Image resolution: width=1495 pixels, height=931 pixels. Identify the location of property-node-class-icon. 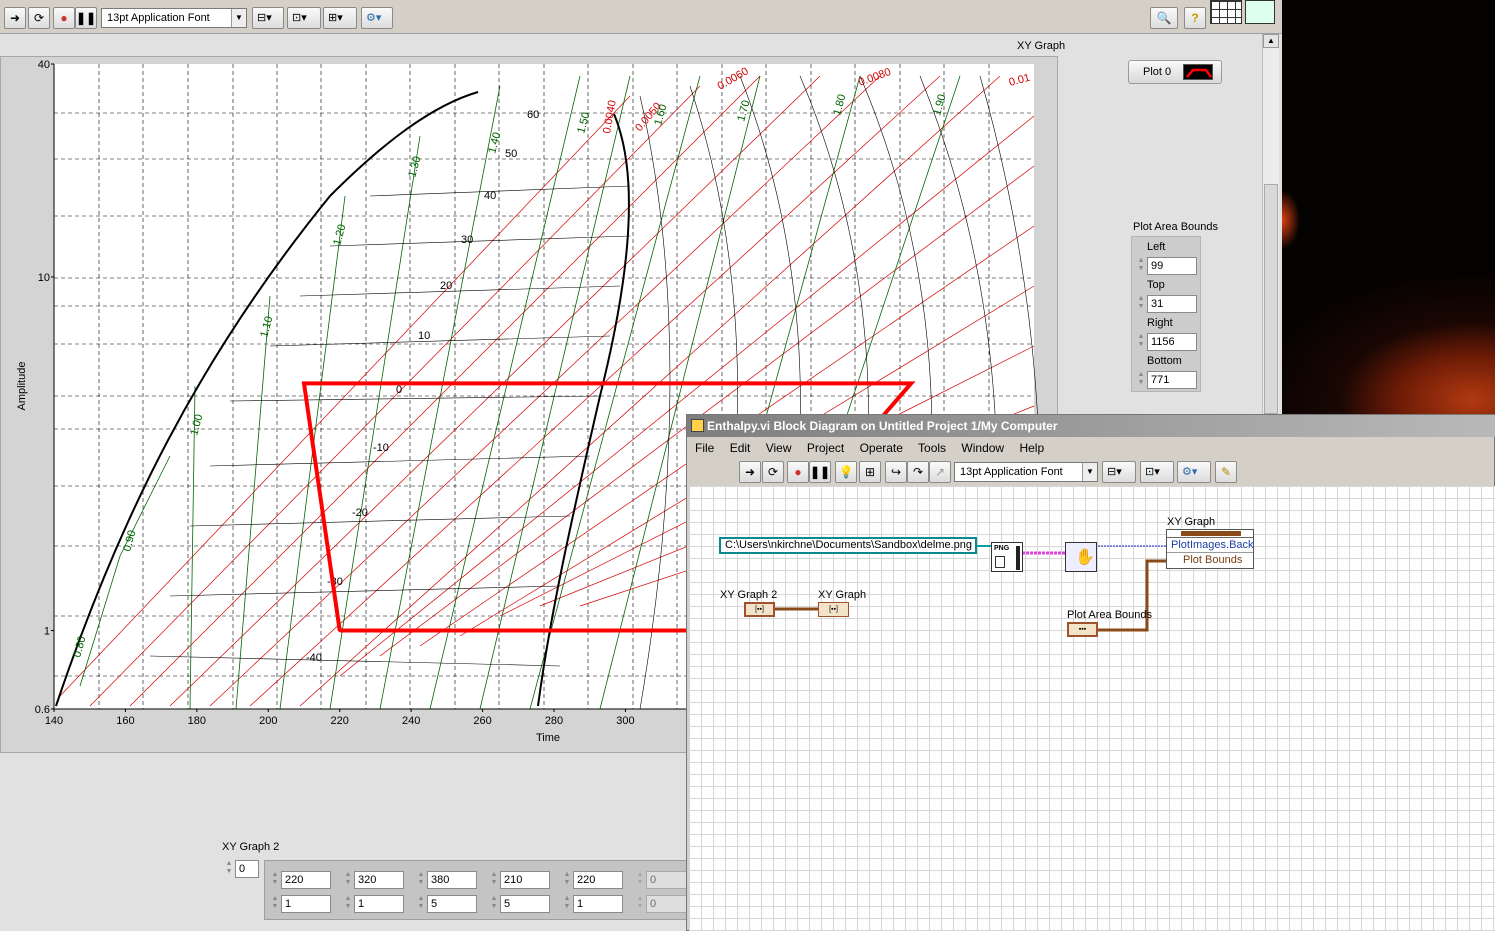
(1211, 533).